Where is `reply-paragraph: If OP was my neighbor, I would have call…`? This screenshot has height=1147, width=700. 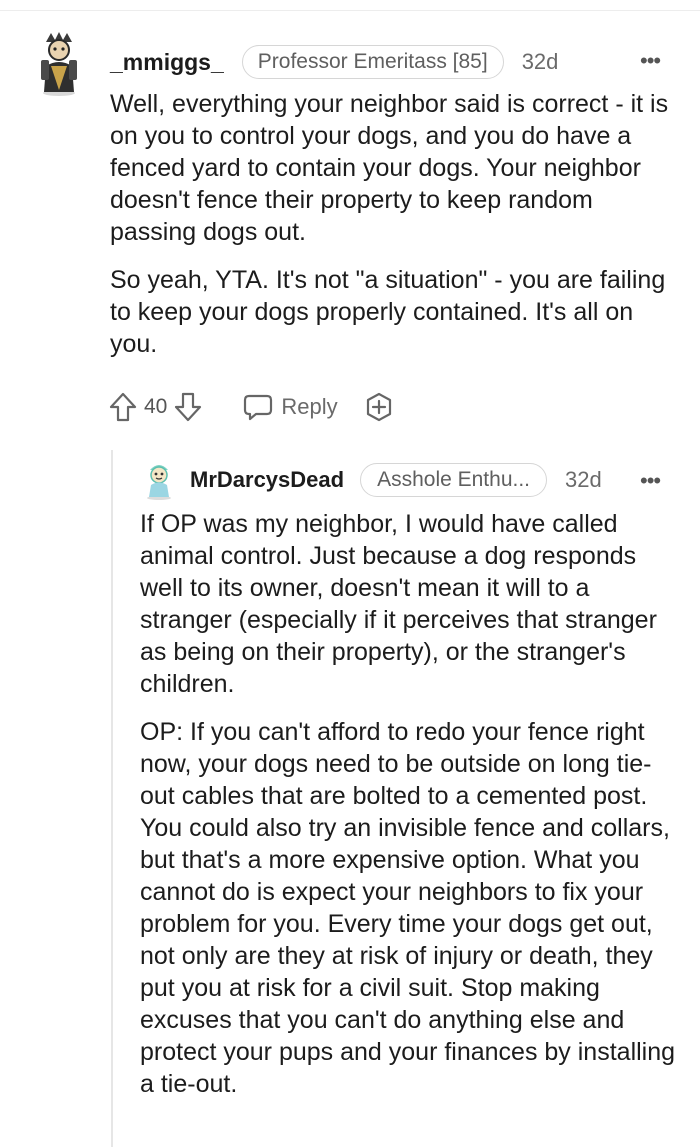
reply-paragraph: If OP was my neighbor, I would have call… is located at coordinates (398, 604).